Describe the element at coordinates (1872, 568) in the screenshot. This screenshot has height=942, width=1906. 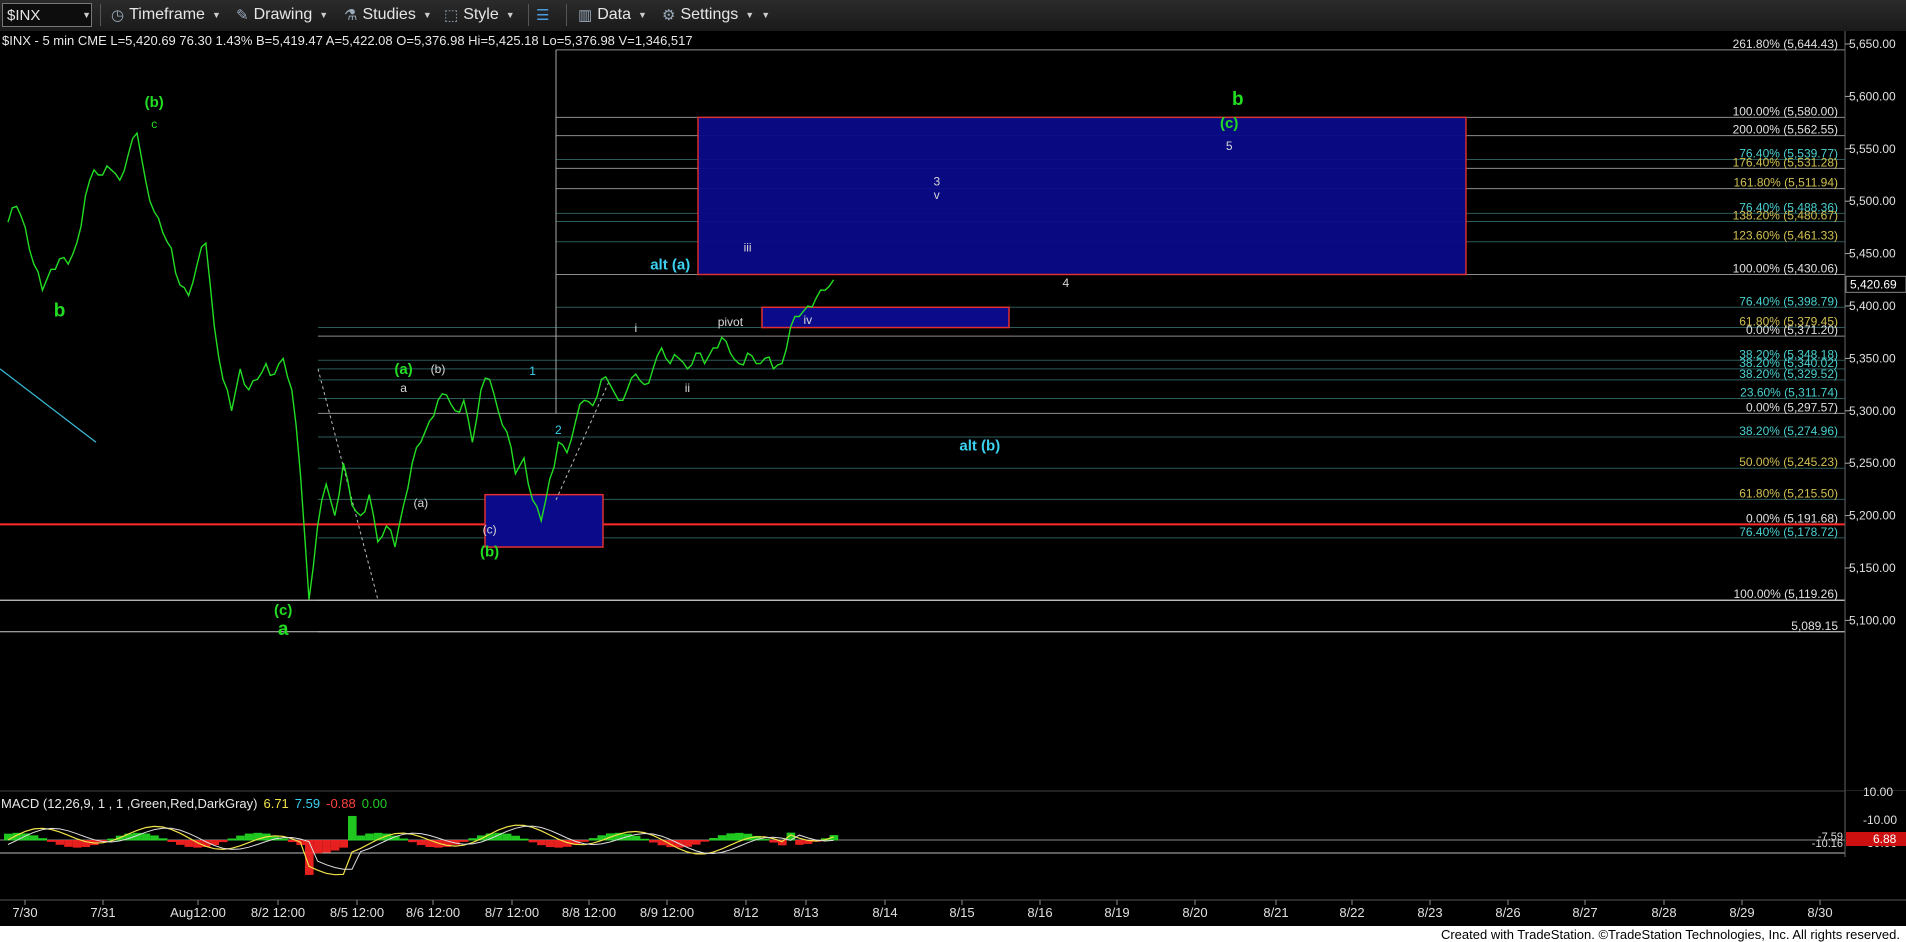
I see `y-tick-label: 5,150.00` at that location.